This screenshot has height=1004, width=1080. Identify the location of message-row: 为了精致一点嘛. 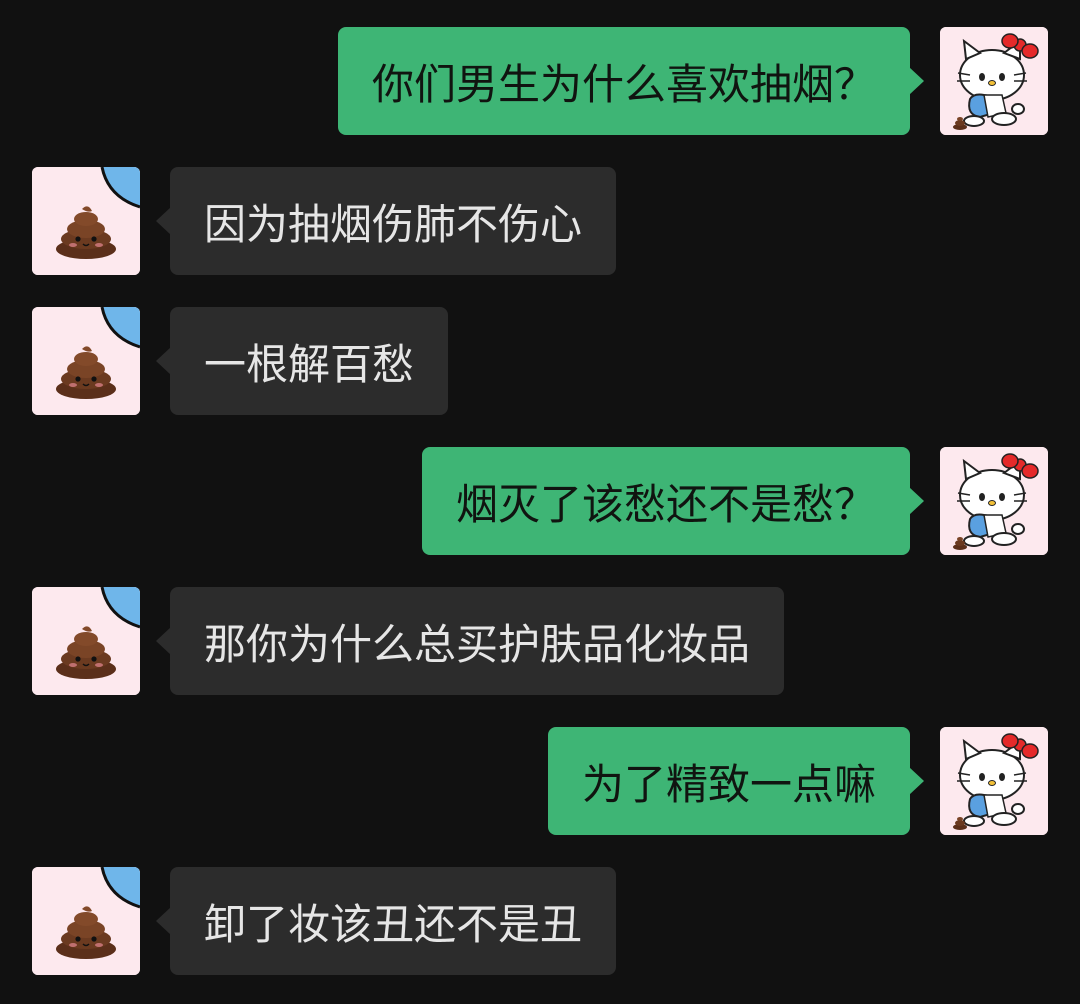
(540, 781).